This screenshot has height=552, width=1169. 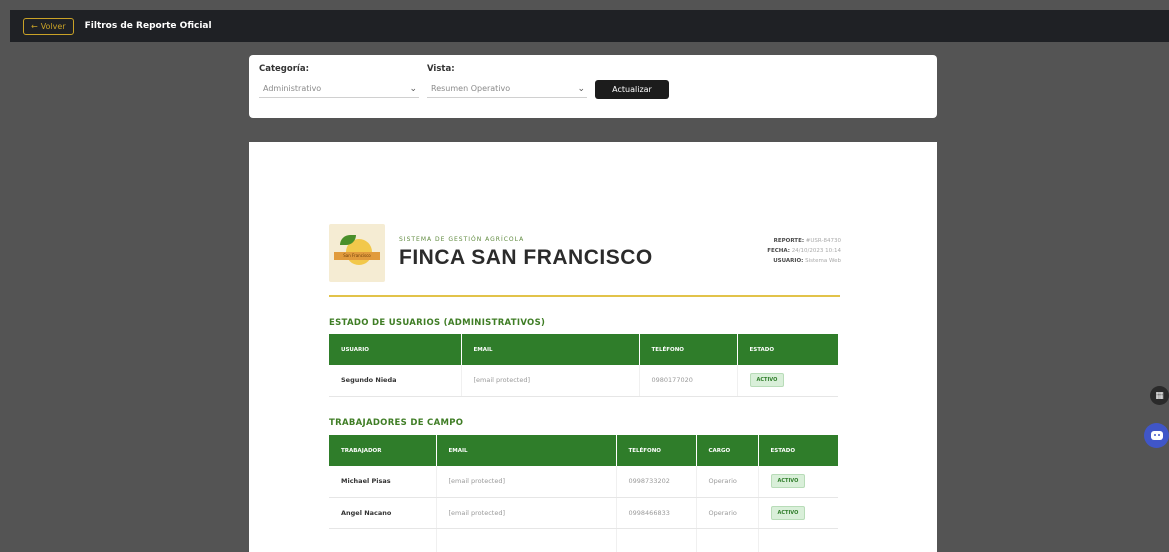 I want to click on meta-key: USUARIO:, so click(x=788, y=261).